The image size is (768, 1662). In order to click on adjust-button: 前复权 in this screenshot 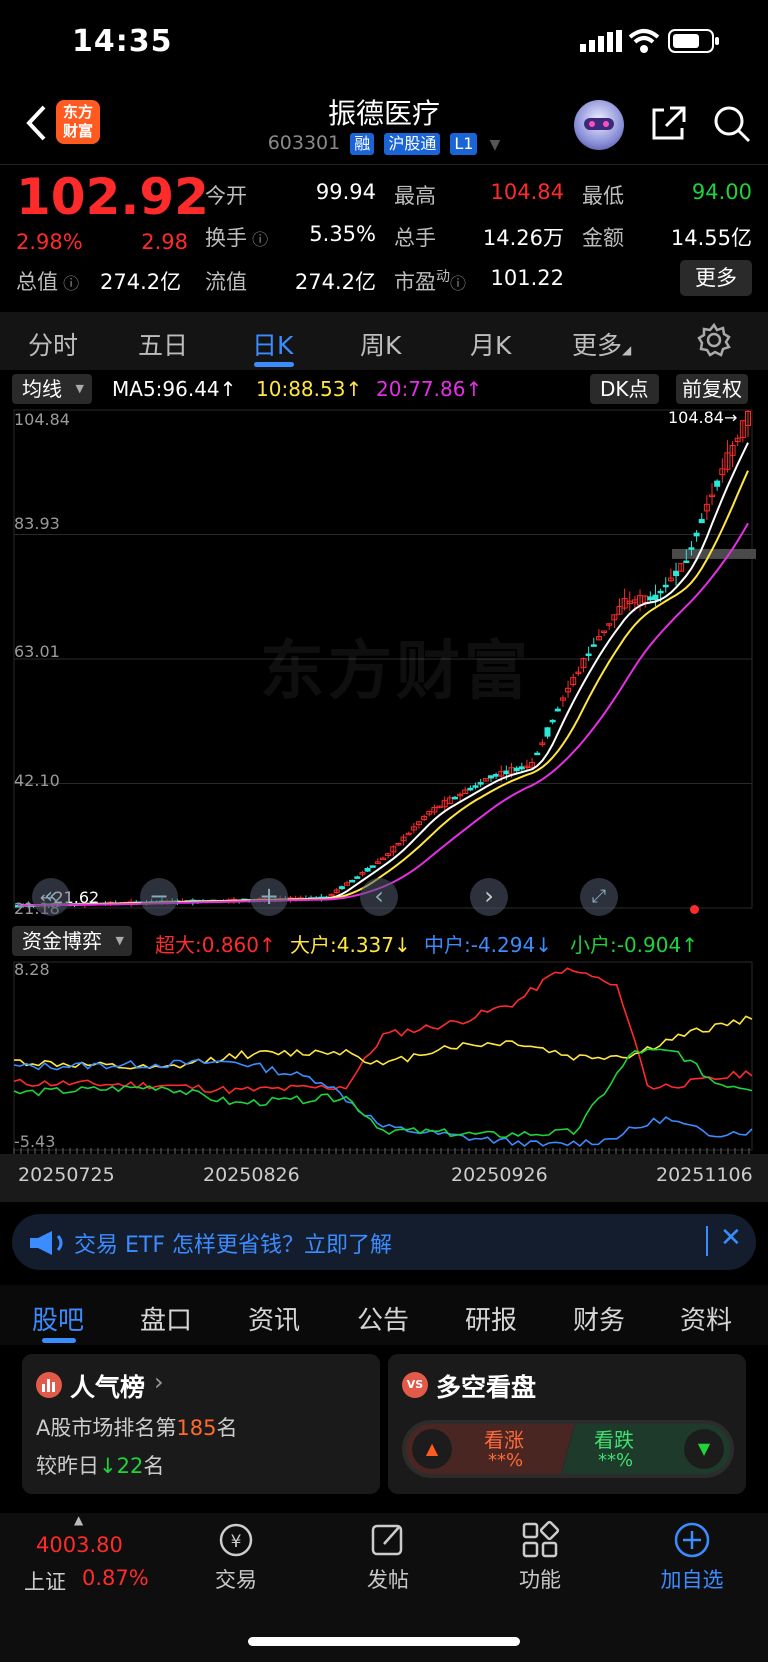, I will do `click(712, 389)`.